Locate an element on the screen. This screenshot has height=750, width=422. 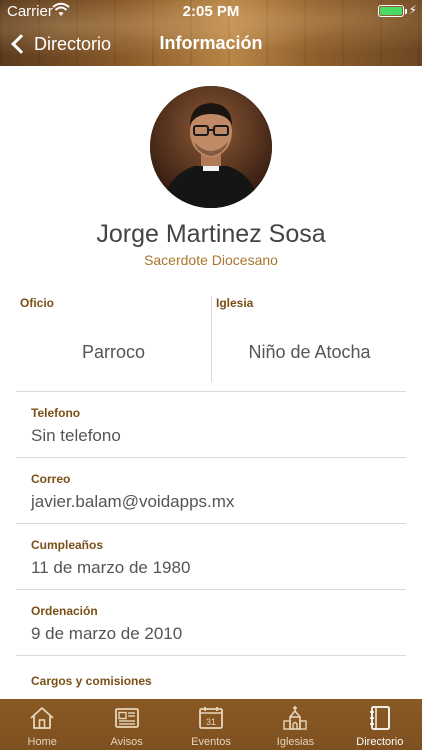
cargos-label: Cargos y comisiones is located at coordinates (91, 681).